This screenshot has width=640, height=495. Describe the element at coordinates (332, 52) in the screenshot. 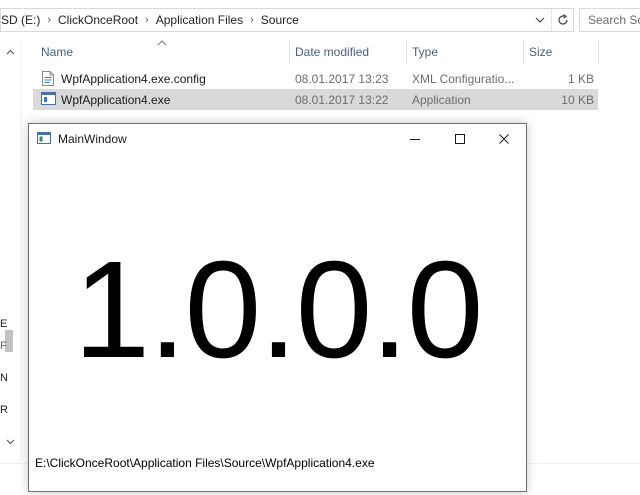

I see `column-header-date-modified: Date modified` at that location.